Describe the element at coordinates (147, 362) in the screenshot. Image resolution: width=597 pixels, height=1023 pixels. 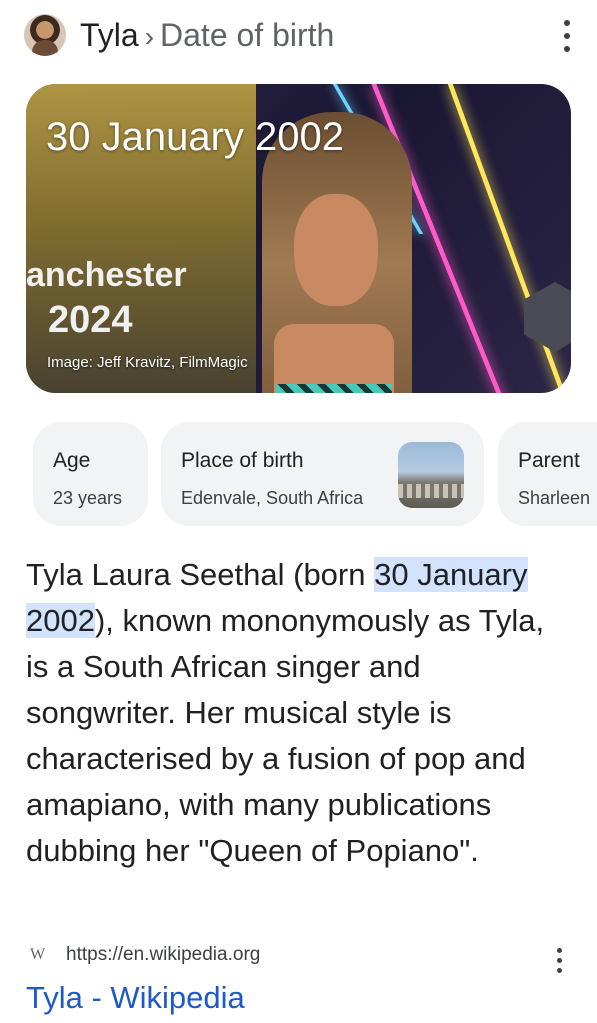
I see `image-credit: Image: Jeff Kravitz, FilmMagic` at that location.